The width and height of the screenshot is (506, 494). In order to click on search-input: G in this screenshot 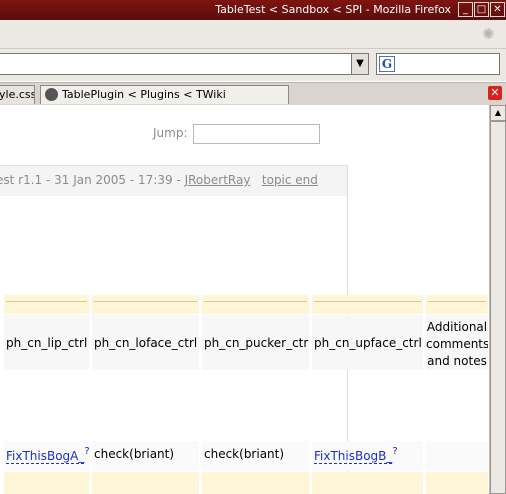, I will do `click(438, 64)`.